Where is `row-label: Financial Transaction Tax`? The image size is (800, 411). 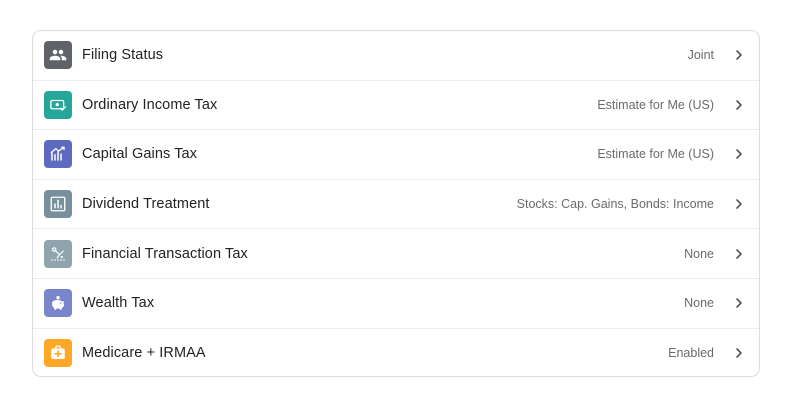 row-label: Financial Transaction Tax is located at coordinates (165, 253).